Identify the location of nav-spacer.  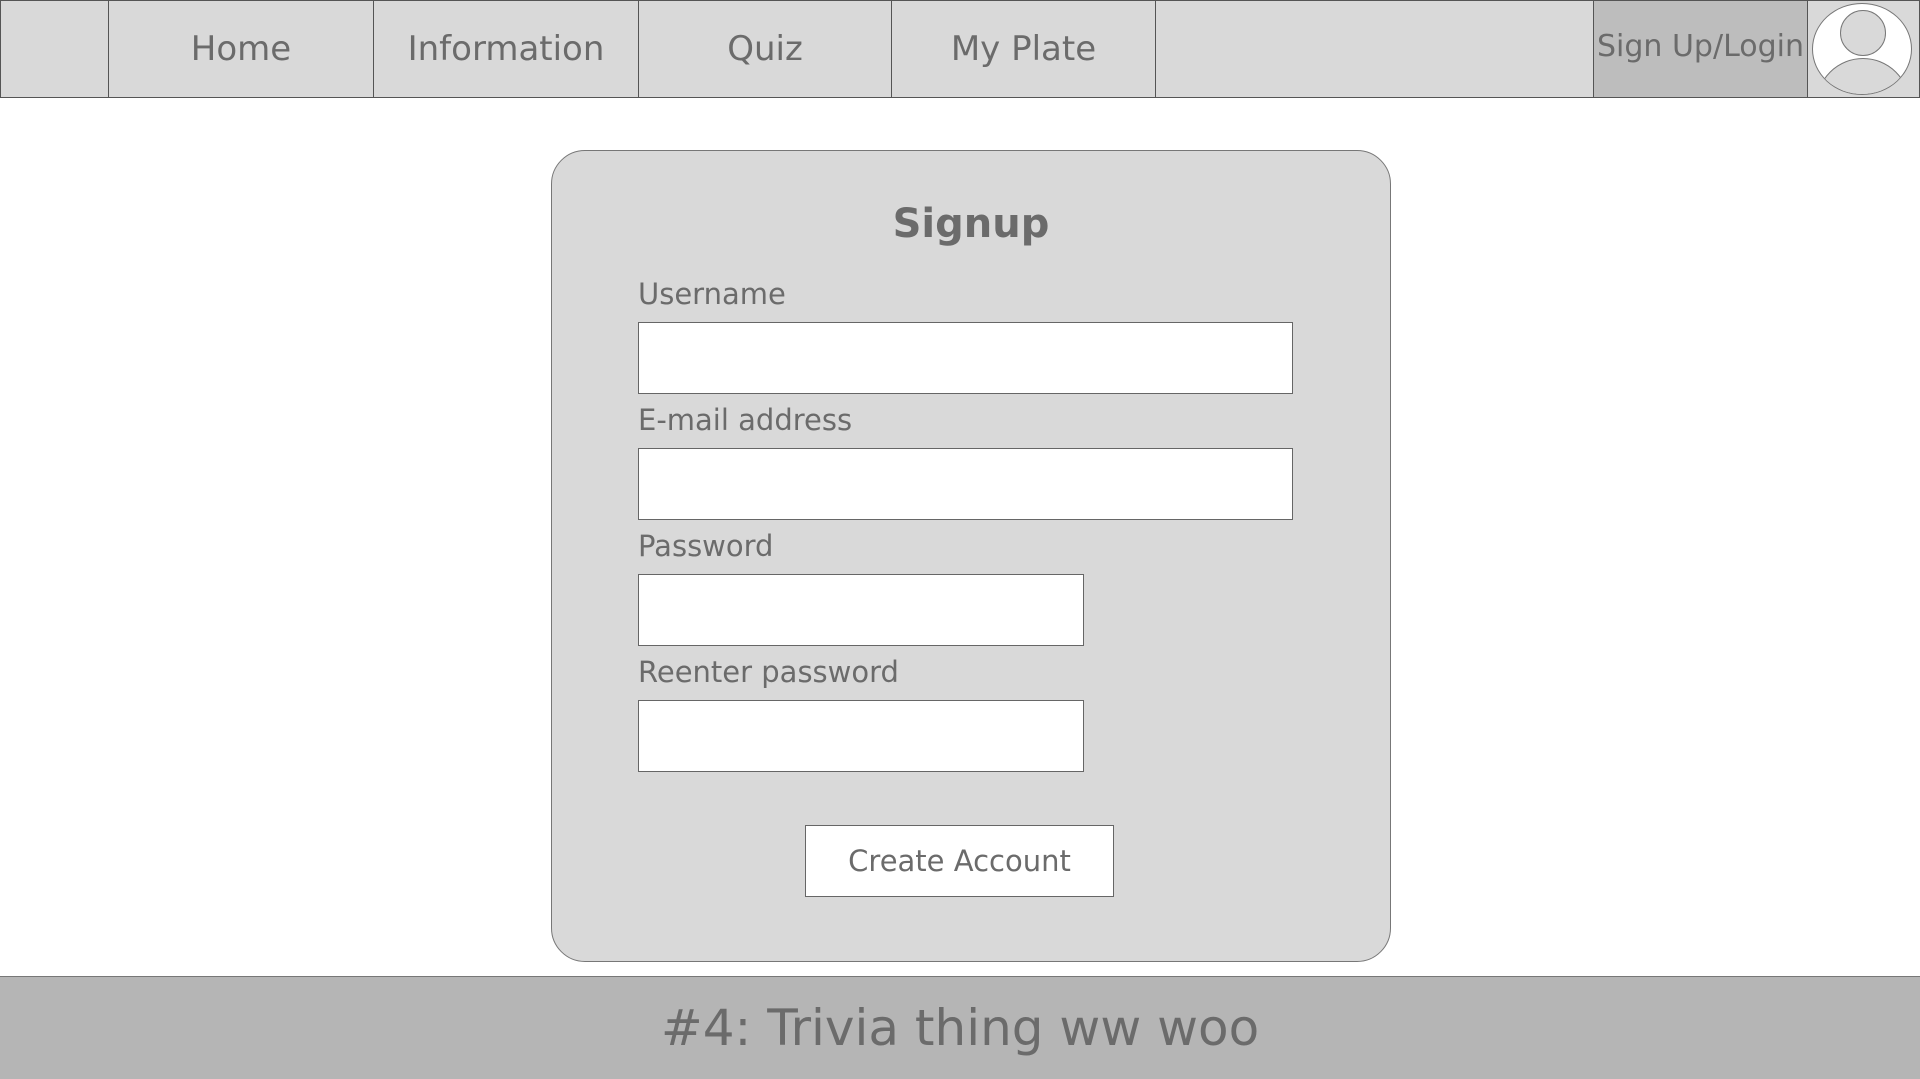
(1375, 49).